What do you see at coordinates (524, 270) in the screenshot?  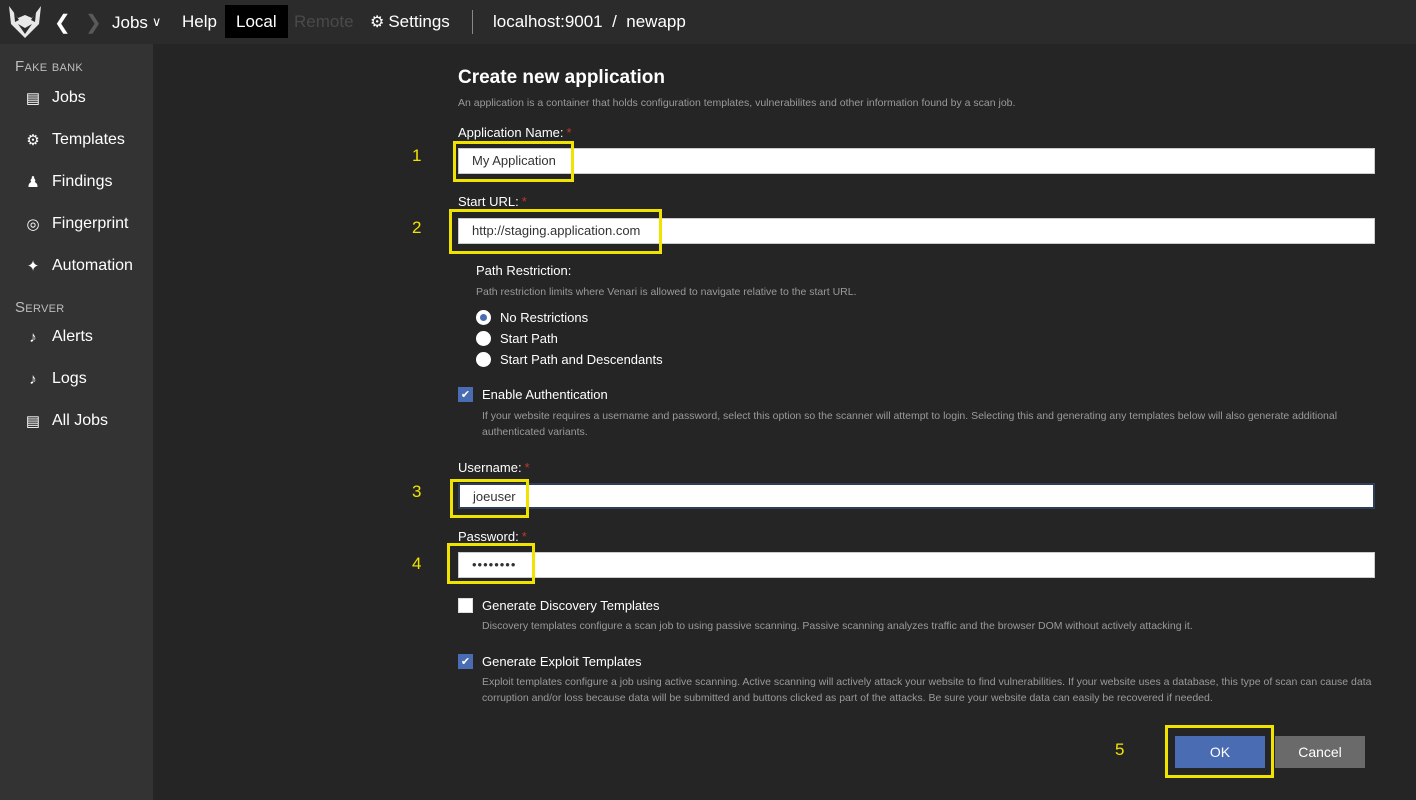 I see `path-restriction-label: Path Restriction:` at bounding box center [524, 270].